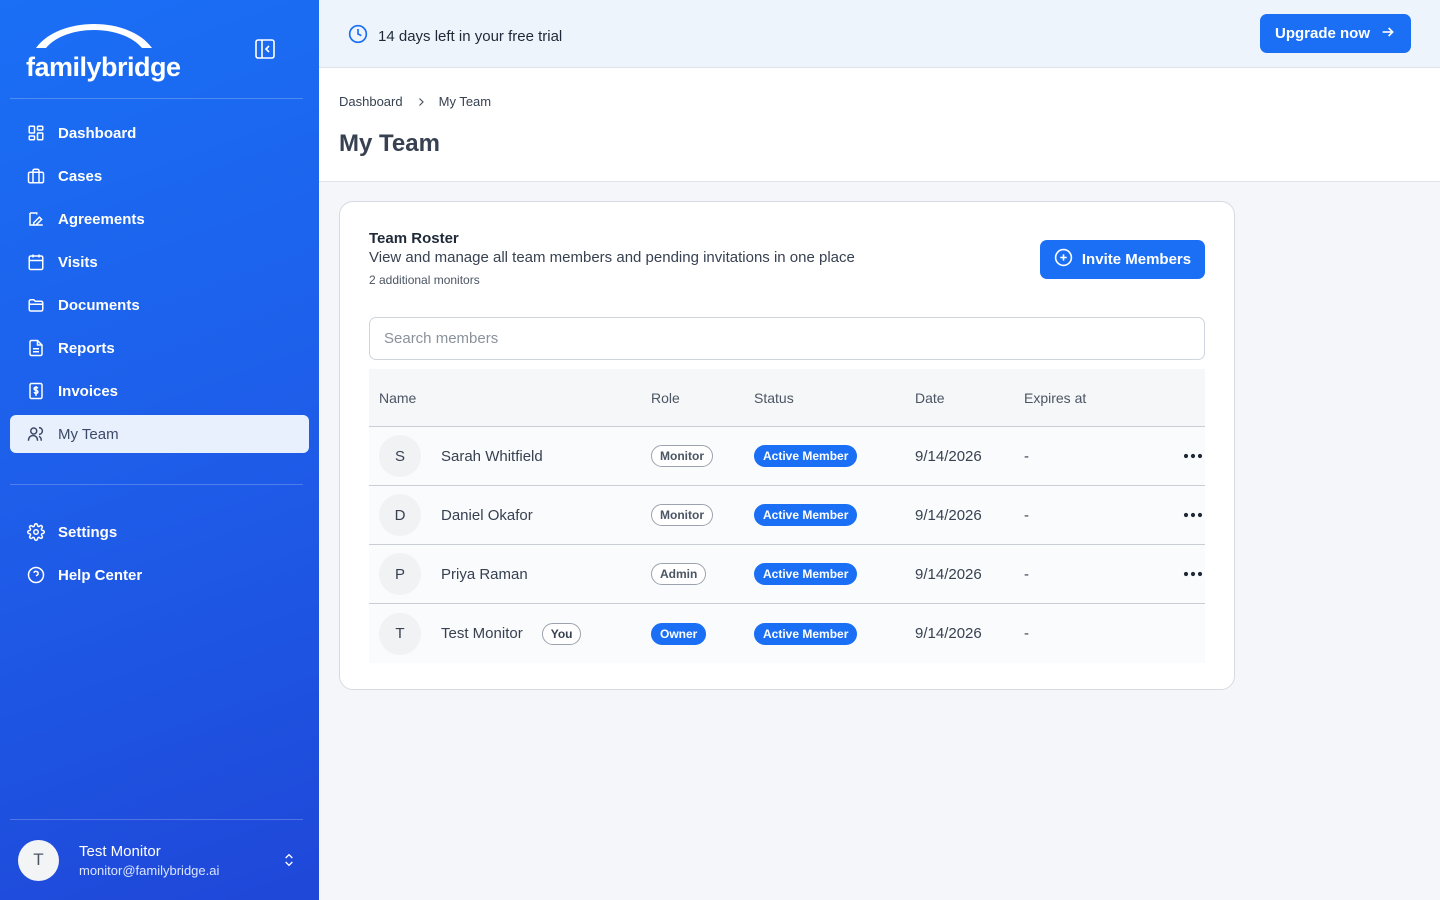 The width and height of the screenshot is (1440, 900). What do you see at coordinates (774, 397) in the screenshot?
I see `column-header-status: Status` at bounding box center [774, 397].